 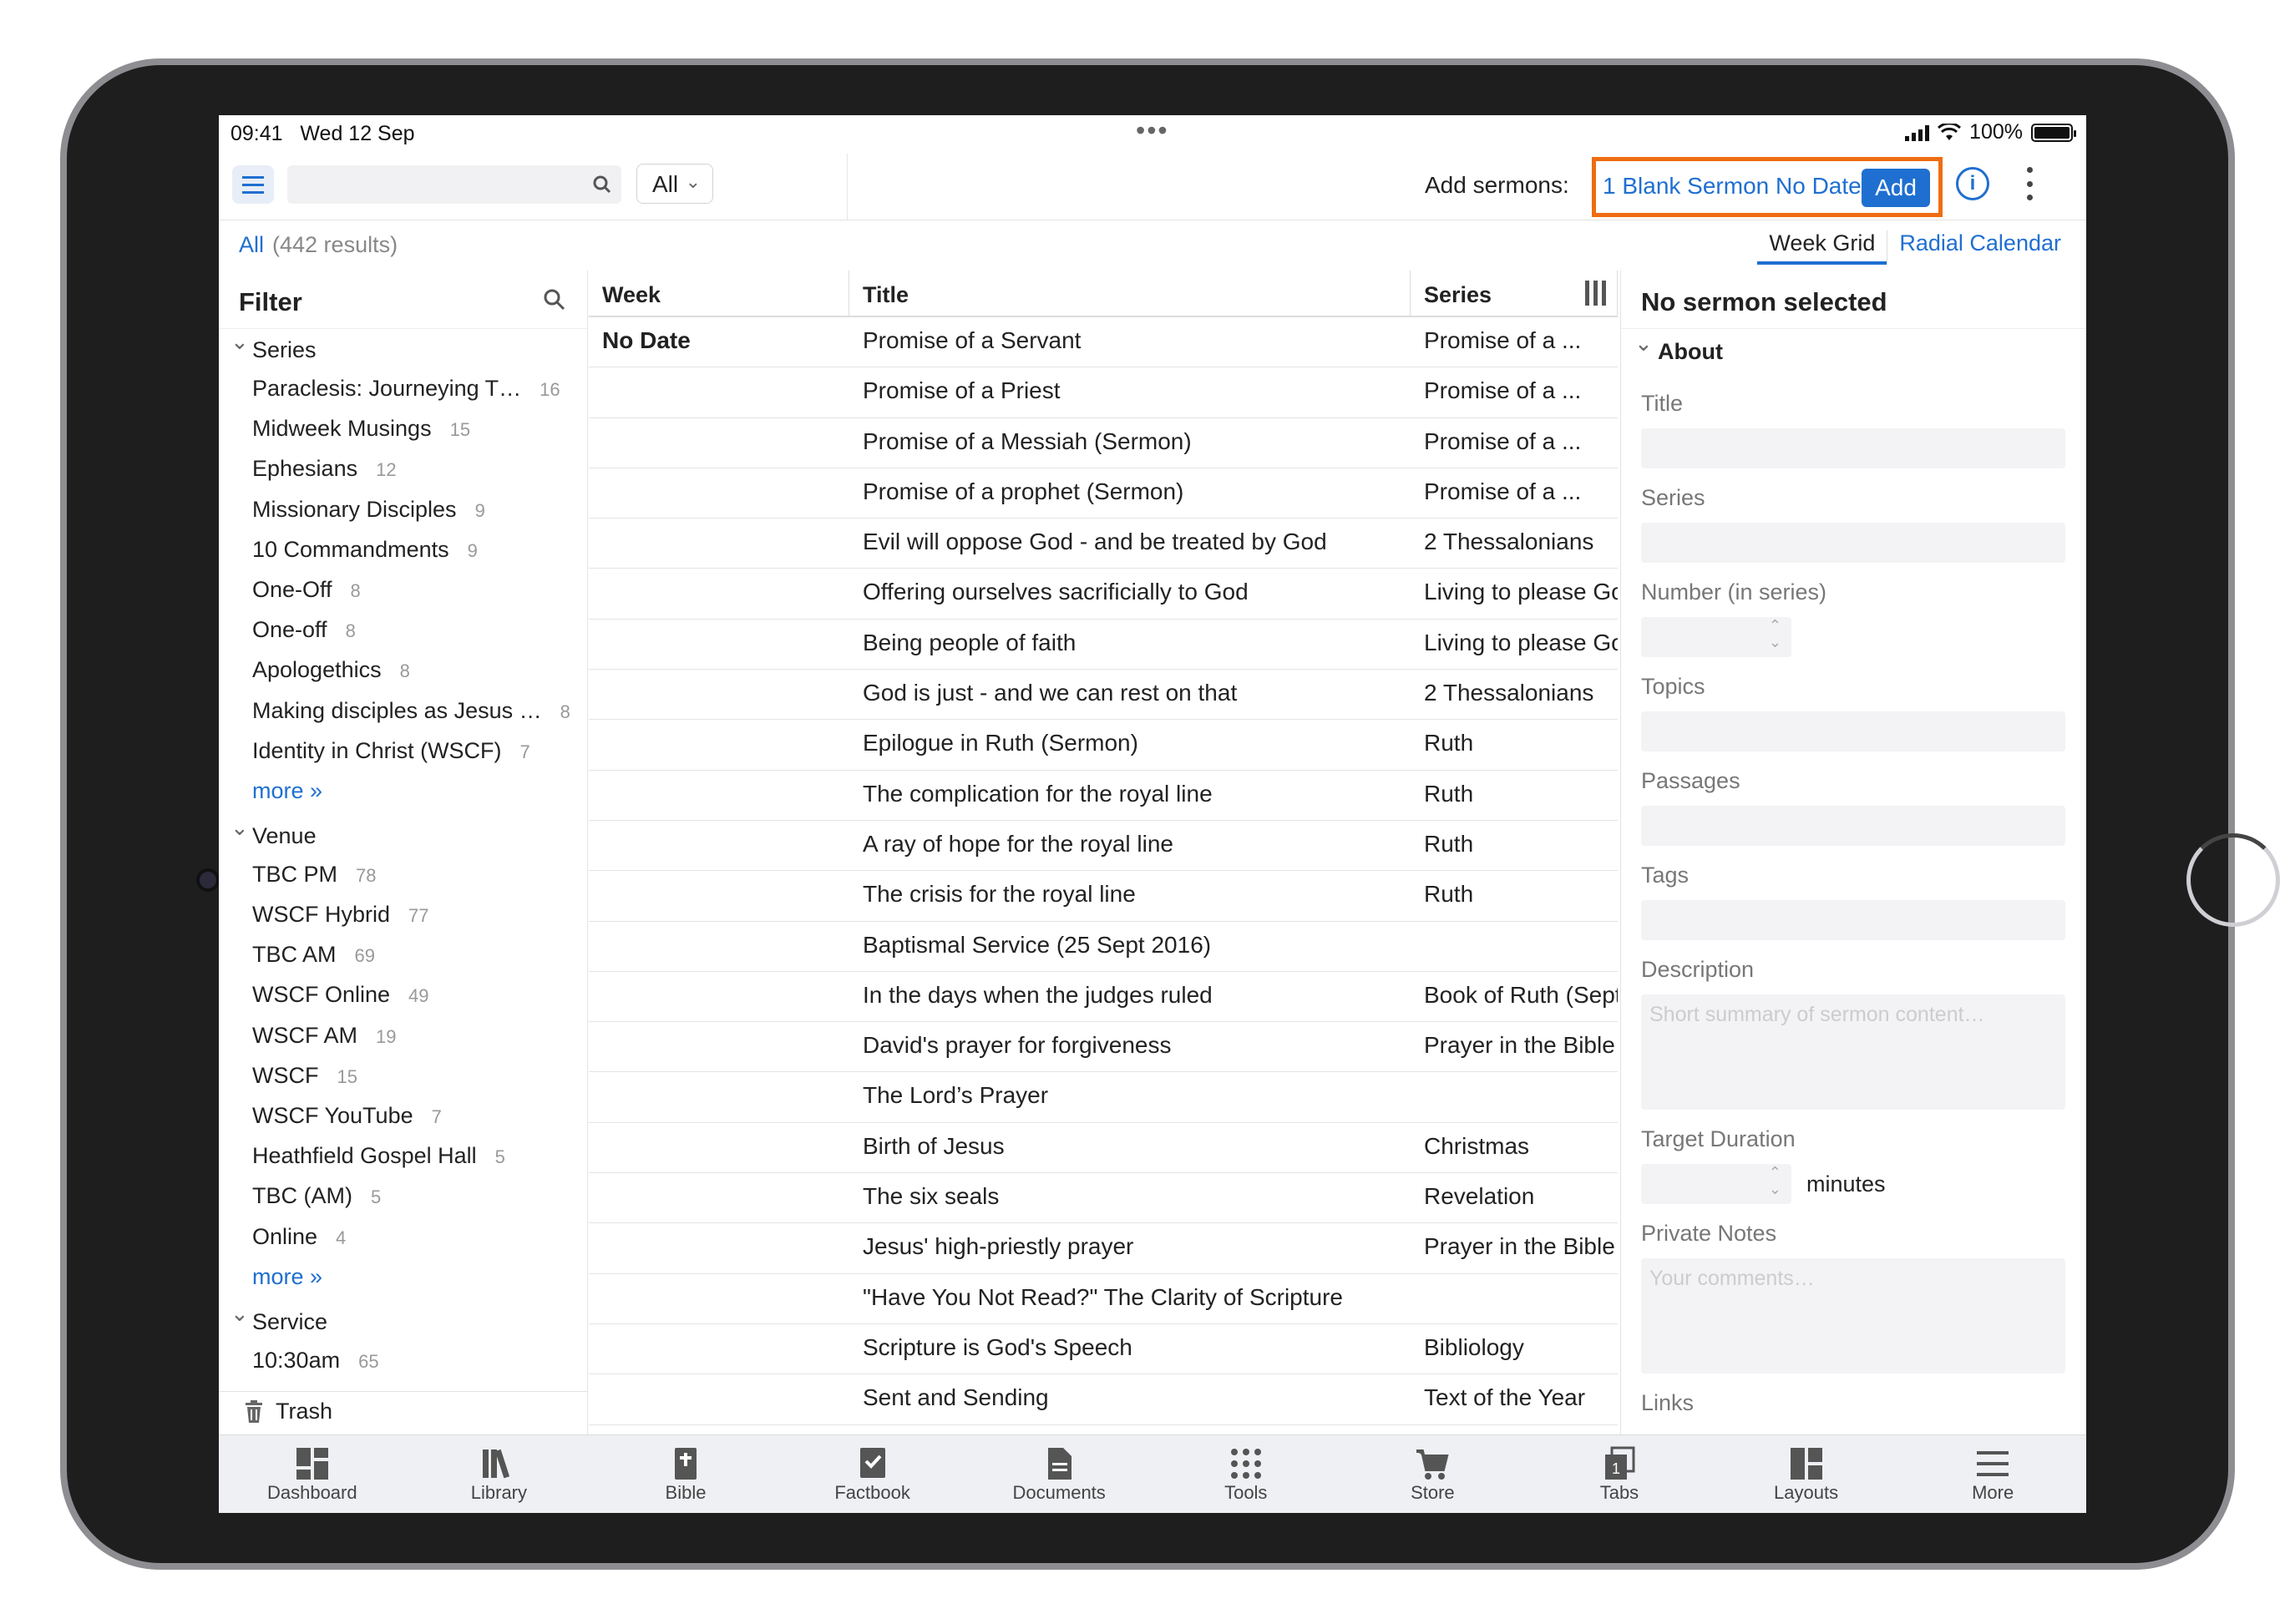 What do you see at coordinates (1130, 293) in the screenshot?
I see `column-header-title: Title` at bounding box center [1130, 293].